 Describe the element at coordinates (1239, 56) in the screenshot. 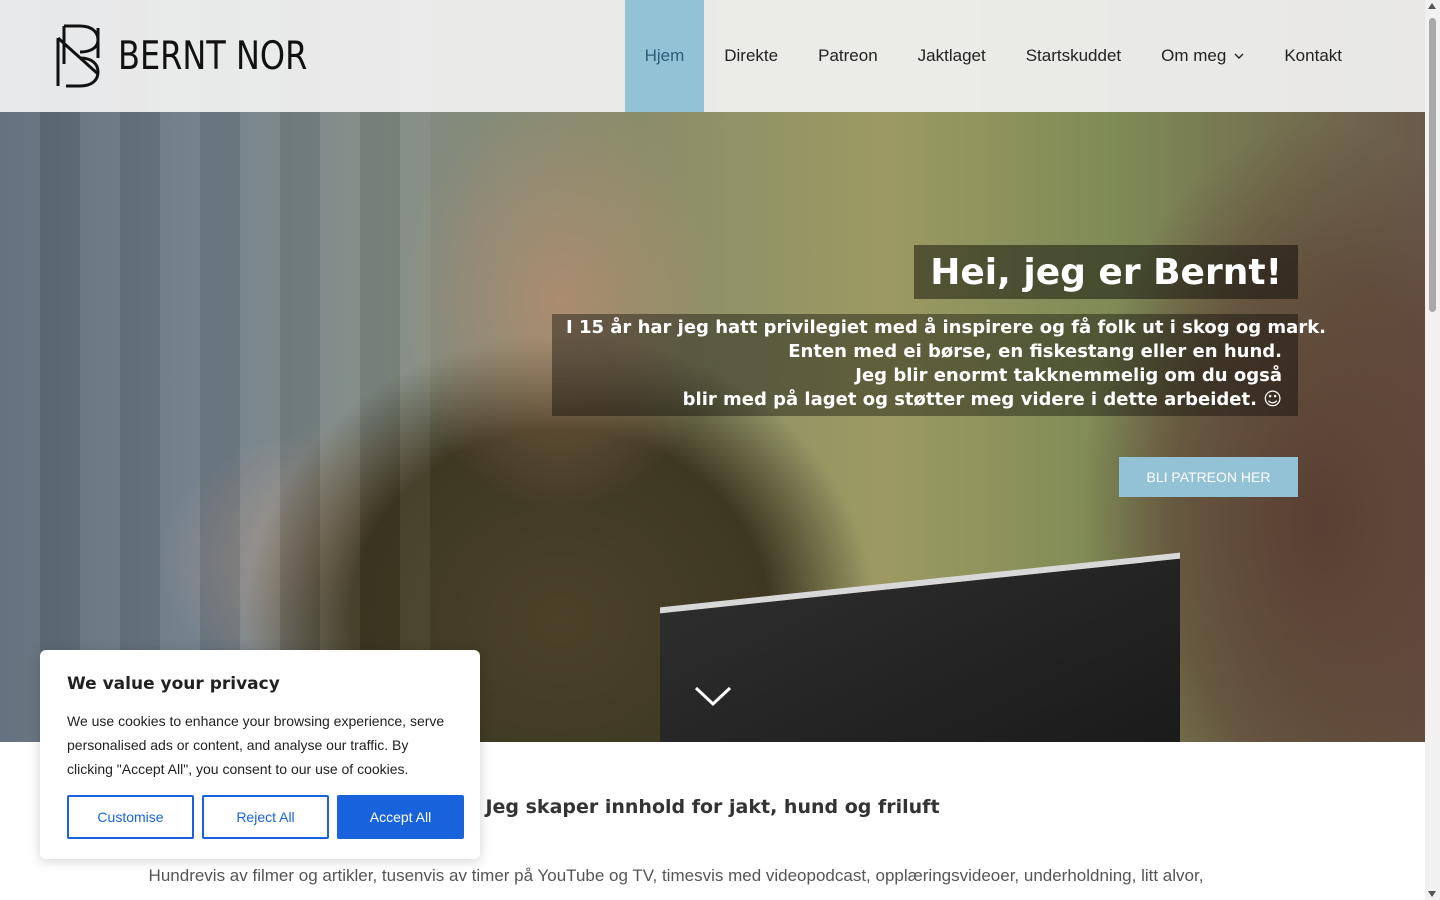

I see `chevron-down-icon` at that location.